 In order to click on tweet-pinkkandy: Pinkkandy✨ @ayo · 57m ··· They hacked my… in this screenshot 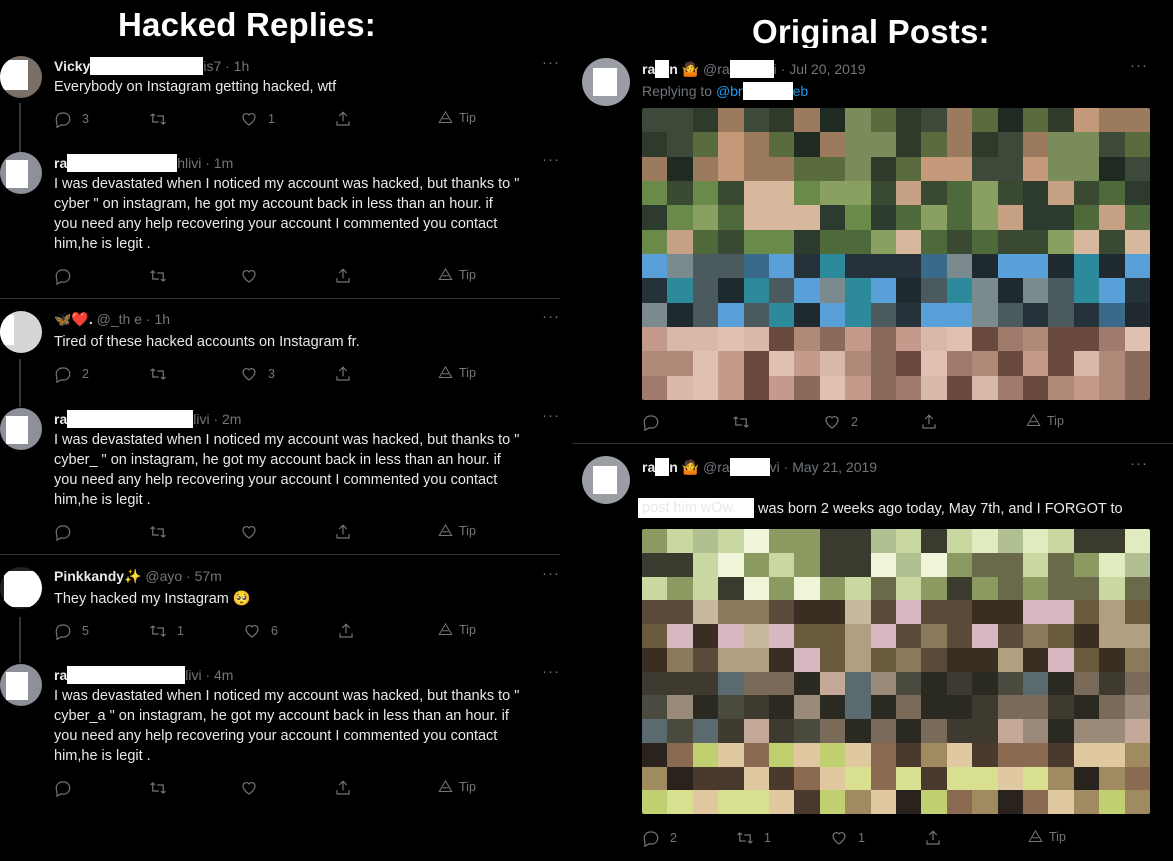, I will do `click(280, 609)`.